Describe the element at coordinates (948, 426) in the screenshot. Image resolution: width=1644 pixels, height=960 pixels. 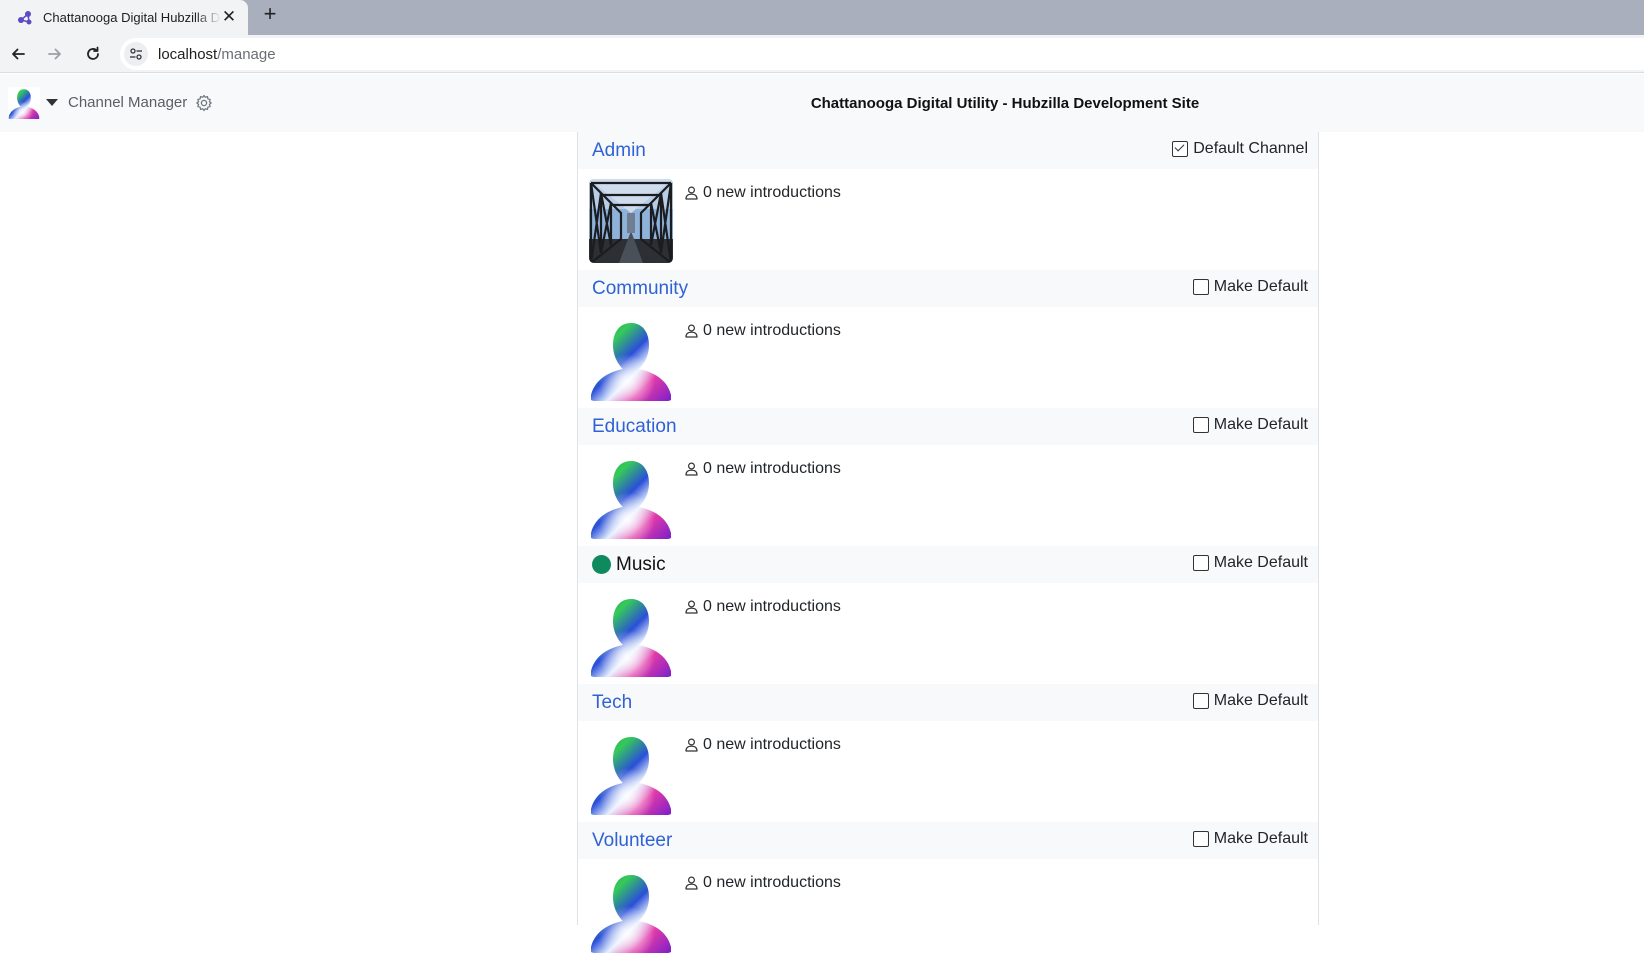
I see `channel-header: Education Make Default` at that location.